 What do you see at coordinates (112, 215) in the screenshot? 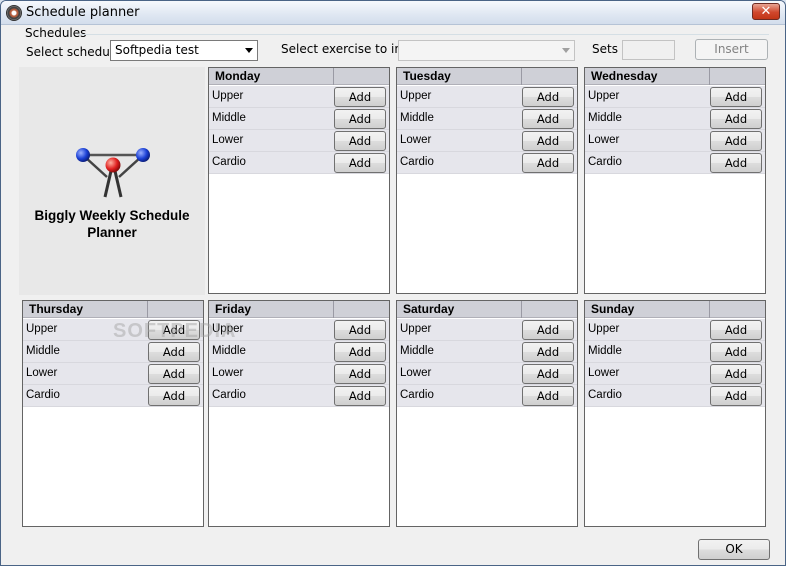
I see `app-name-line1: Biggly Weekly Schedule` at bounding box center [112, 215].